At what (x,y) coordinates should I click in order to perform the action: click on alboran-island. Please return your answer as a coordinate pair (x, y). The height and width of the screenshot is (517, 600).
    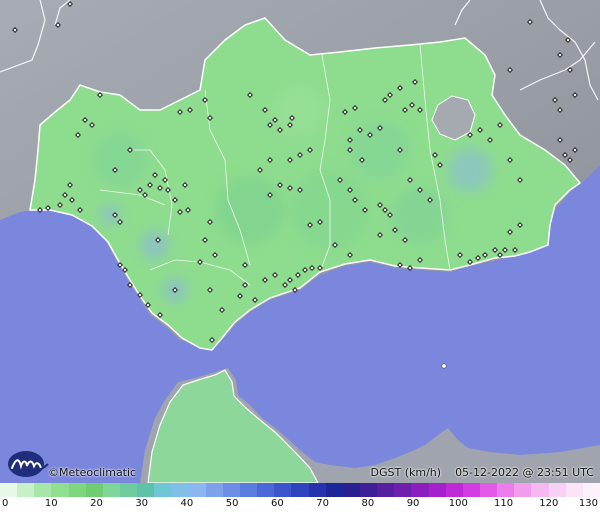
    Looking at the image, I should click on (444, 366).